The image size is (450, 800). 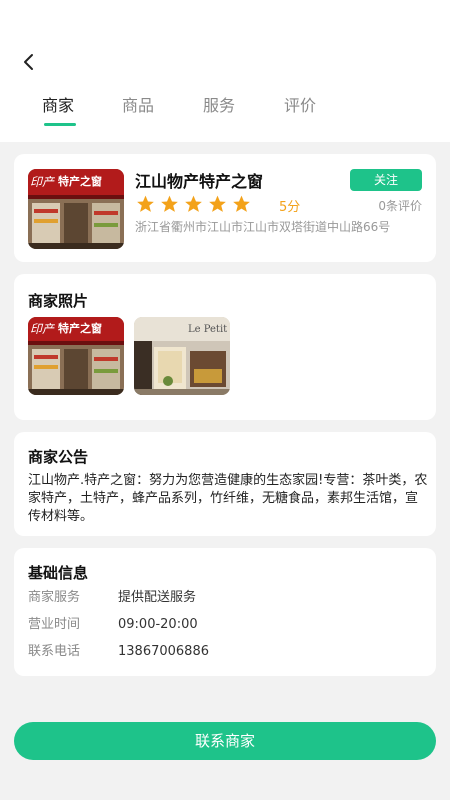 I want to click on info-label: 商家服务, so click(x=54, y=597).